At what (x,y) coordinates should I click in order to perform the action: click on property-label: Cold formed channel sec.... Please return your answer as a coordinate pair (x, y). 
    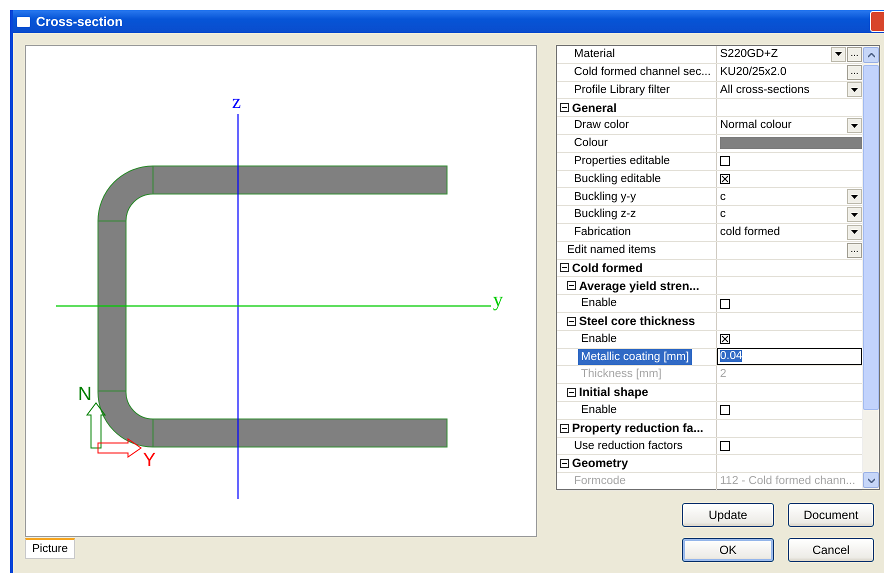
    Looking at the image, I should click on (642, 72).